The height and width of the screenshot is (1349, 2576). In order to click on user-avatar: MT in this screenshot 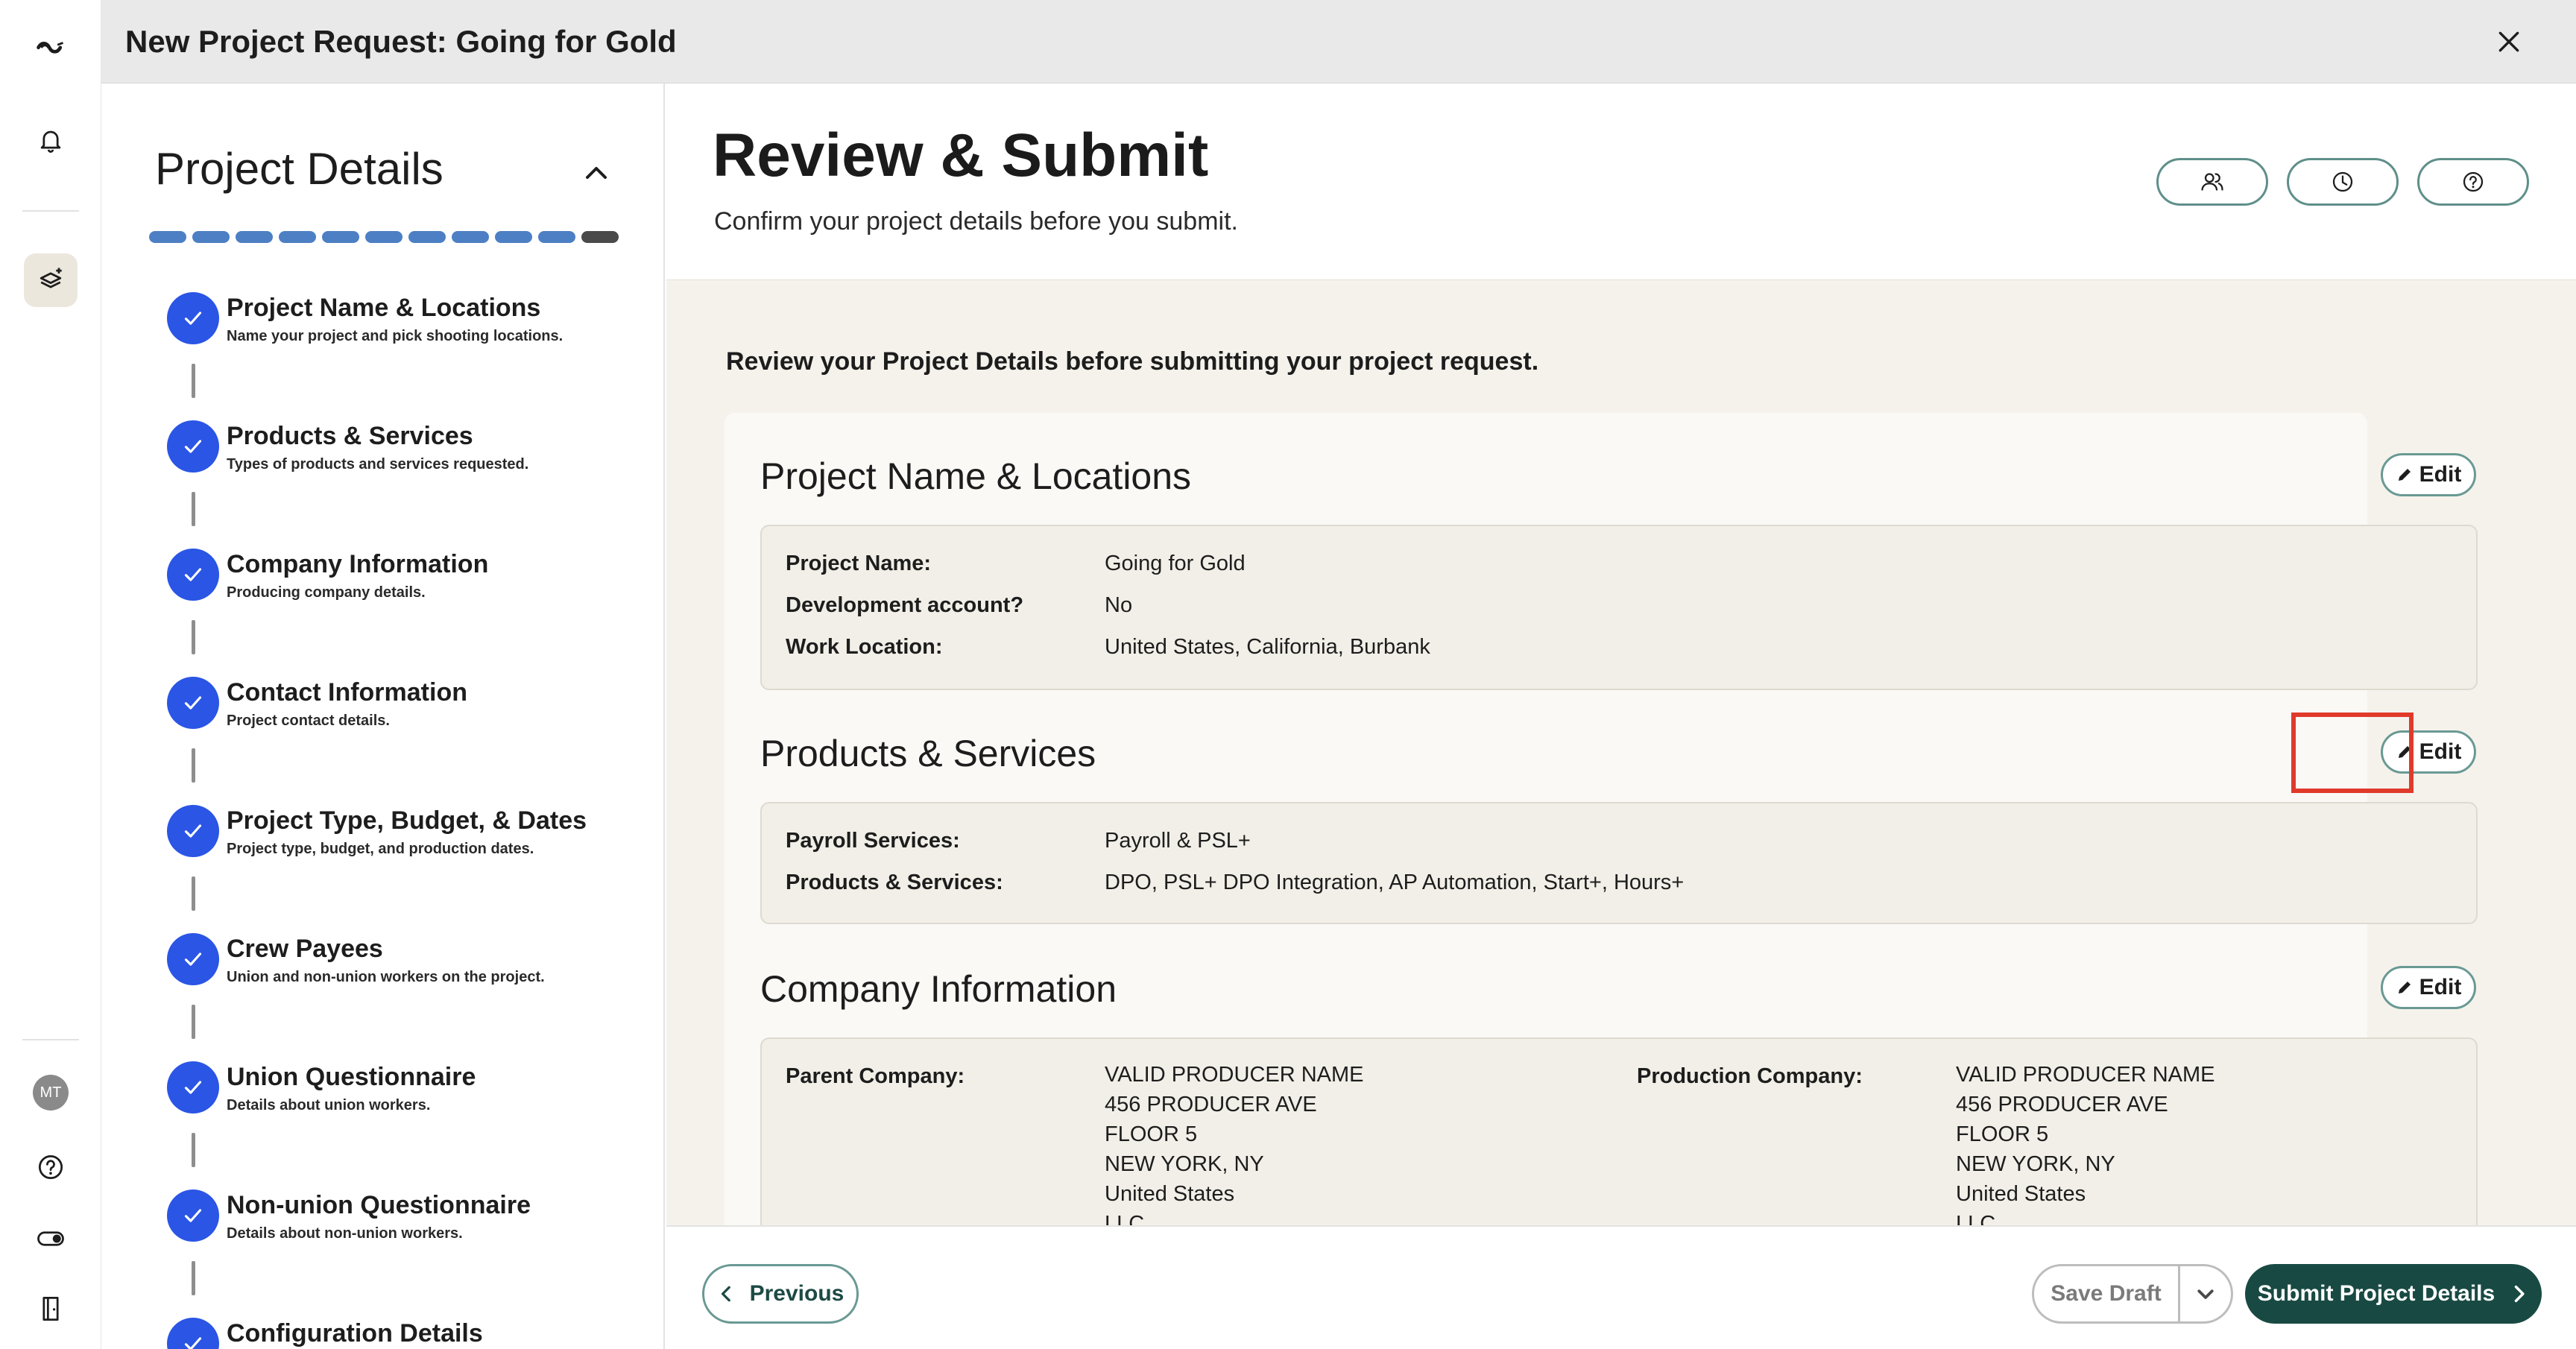, I will do `click(50, 1092)`.